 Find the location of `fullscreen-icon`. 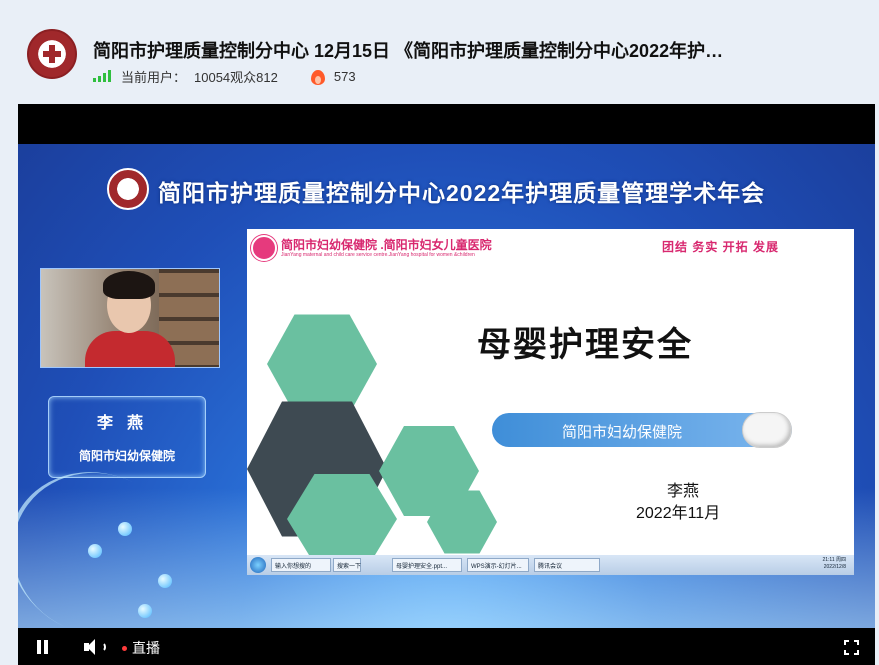

fullscreen-icon is located at coordinates (851, 647).